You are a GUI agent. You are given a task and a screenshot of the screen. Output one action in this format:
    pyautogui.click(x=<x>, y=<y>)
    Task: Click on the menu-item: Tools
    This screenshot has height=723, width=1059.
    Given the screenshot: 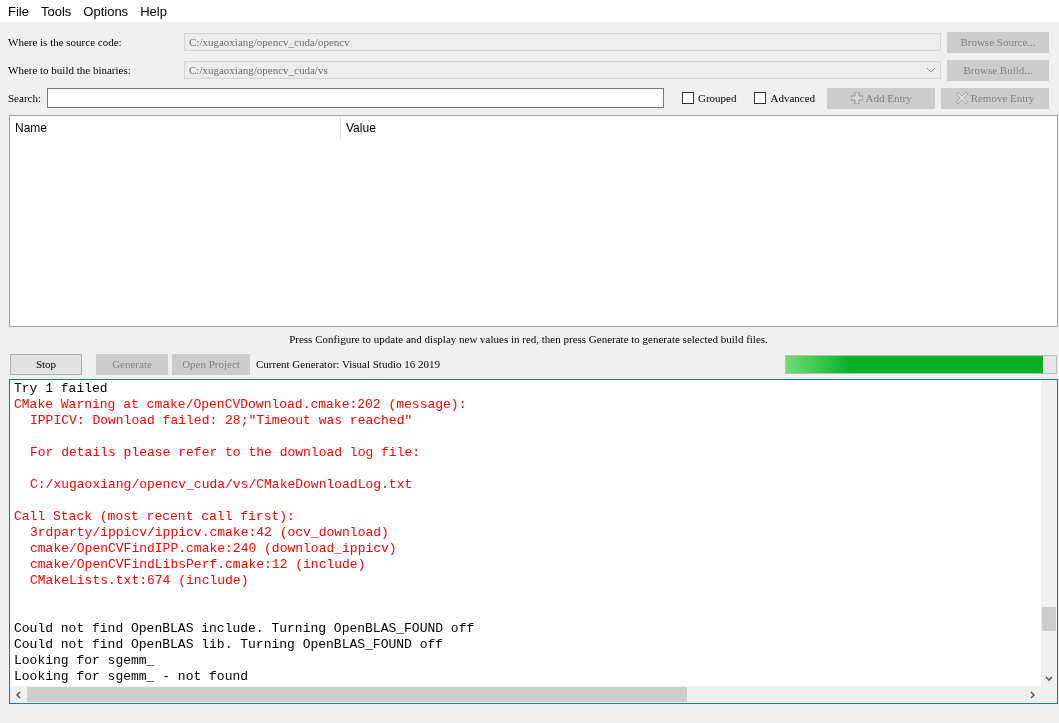 What is the action you would take?
    pyautogui.click(x=56, y=11)
    